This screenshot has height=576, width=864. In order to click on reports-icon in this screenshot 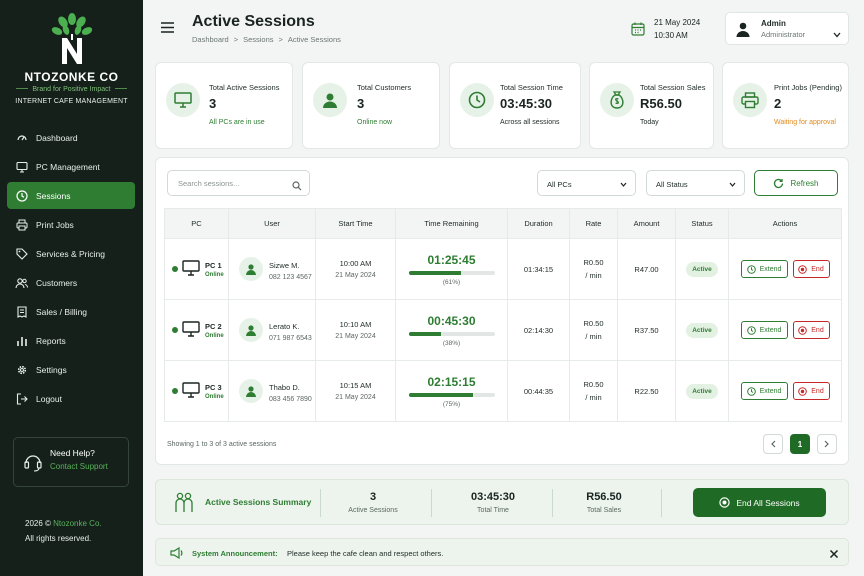, I will do `click(21, 340)`.